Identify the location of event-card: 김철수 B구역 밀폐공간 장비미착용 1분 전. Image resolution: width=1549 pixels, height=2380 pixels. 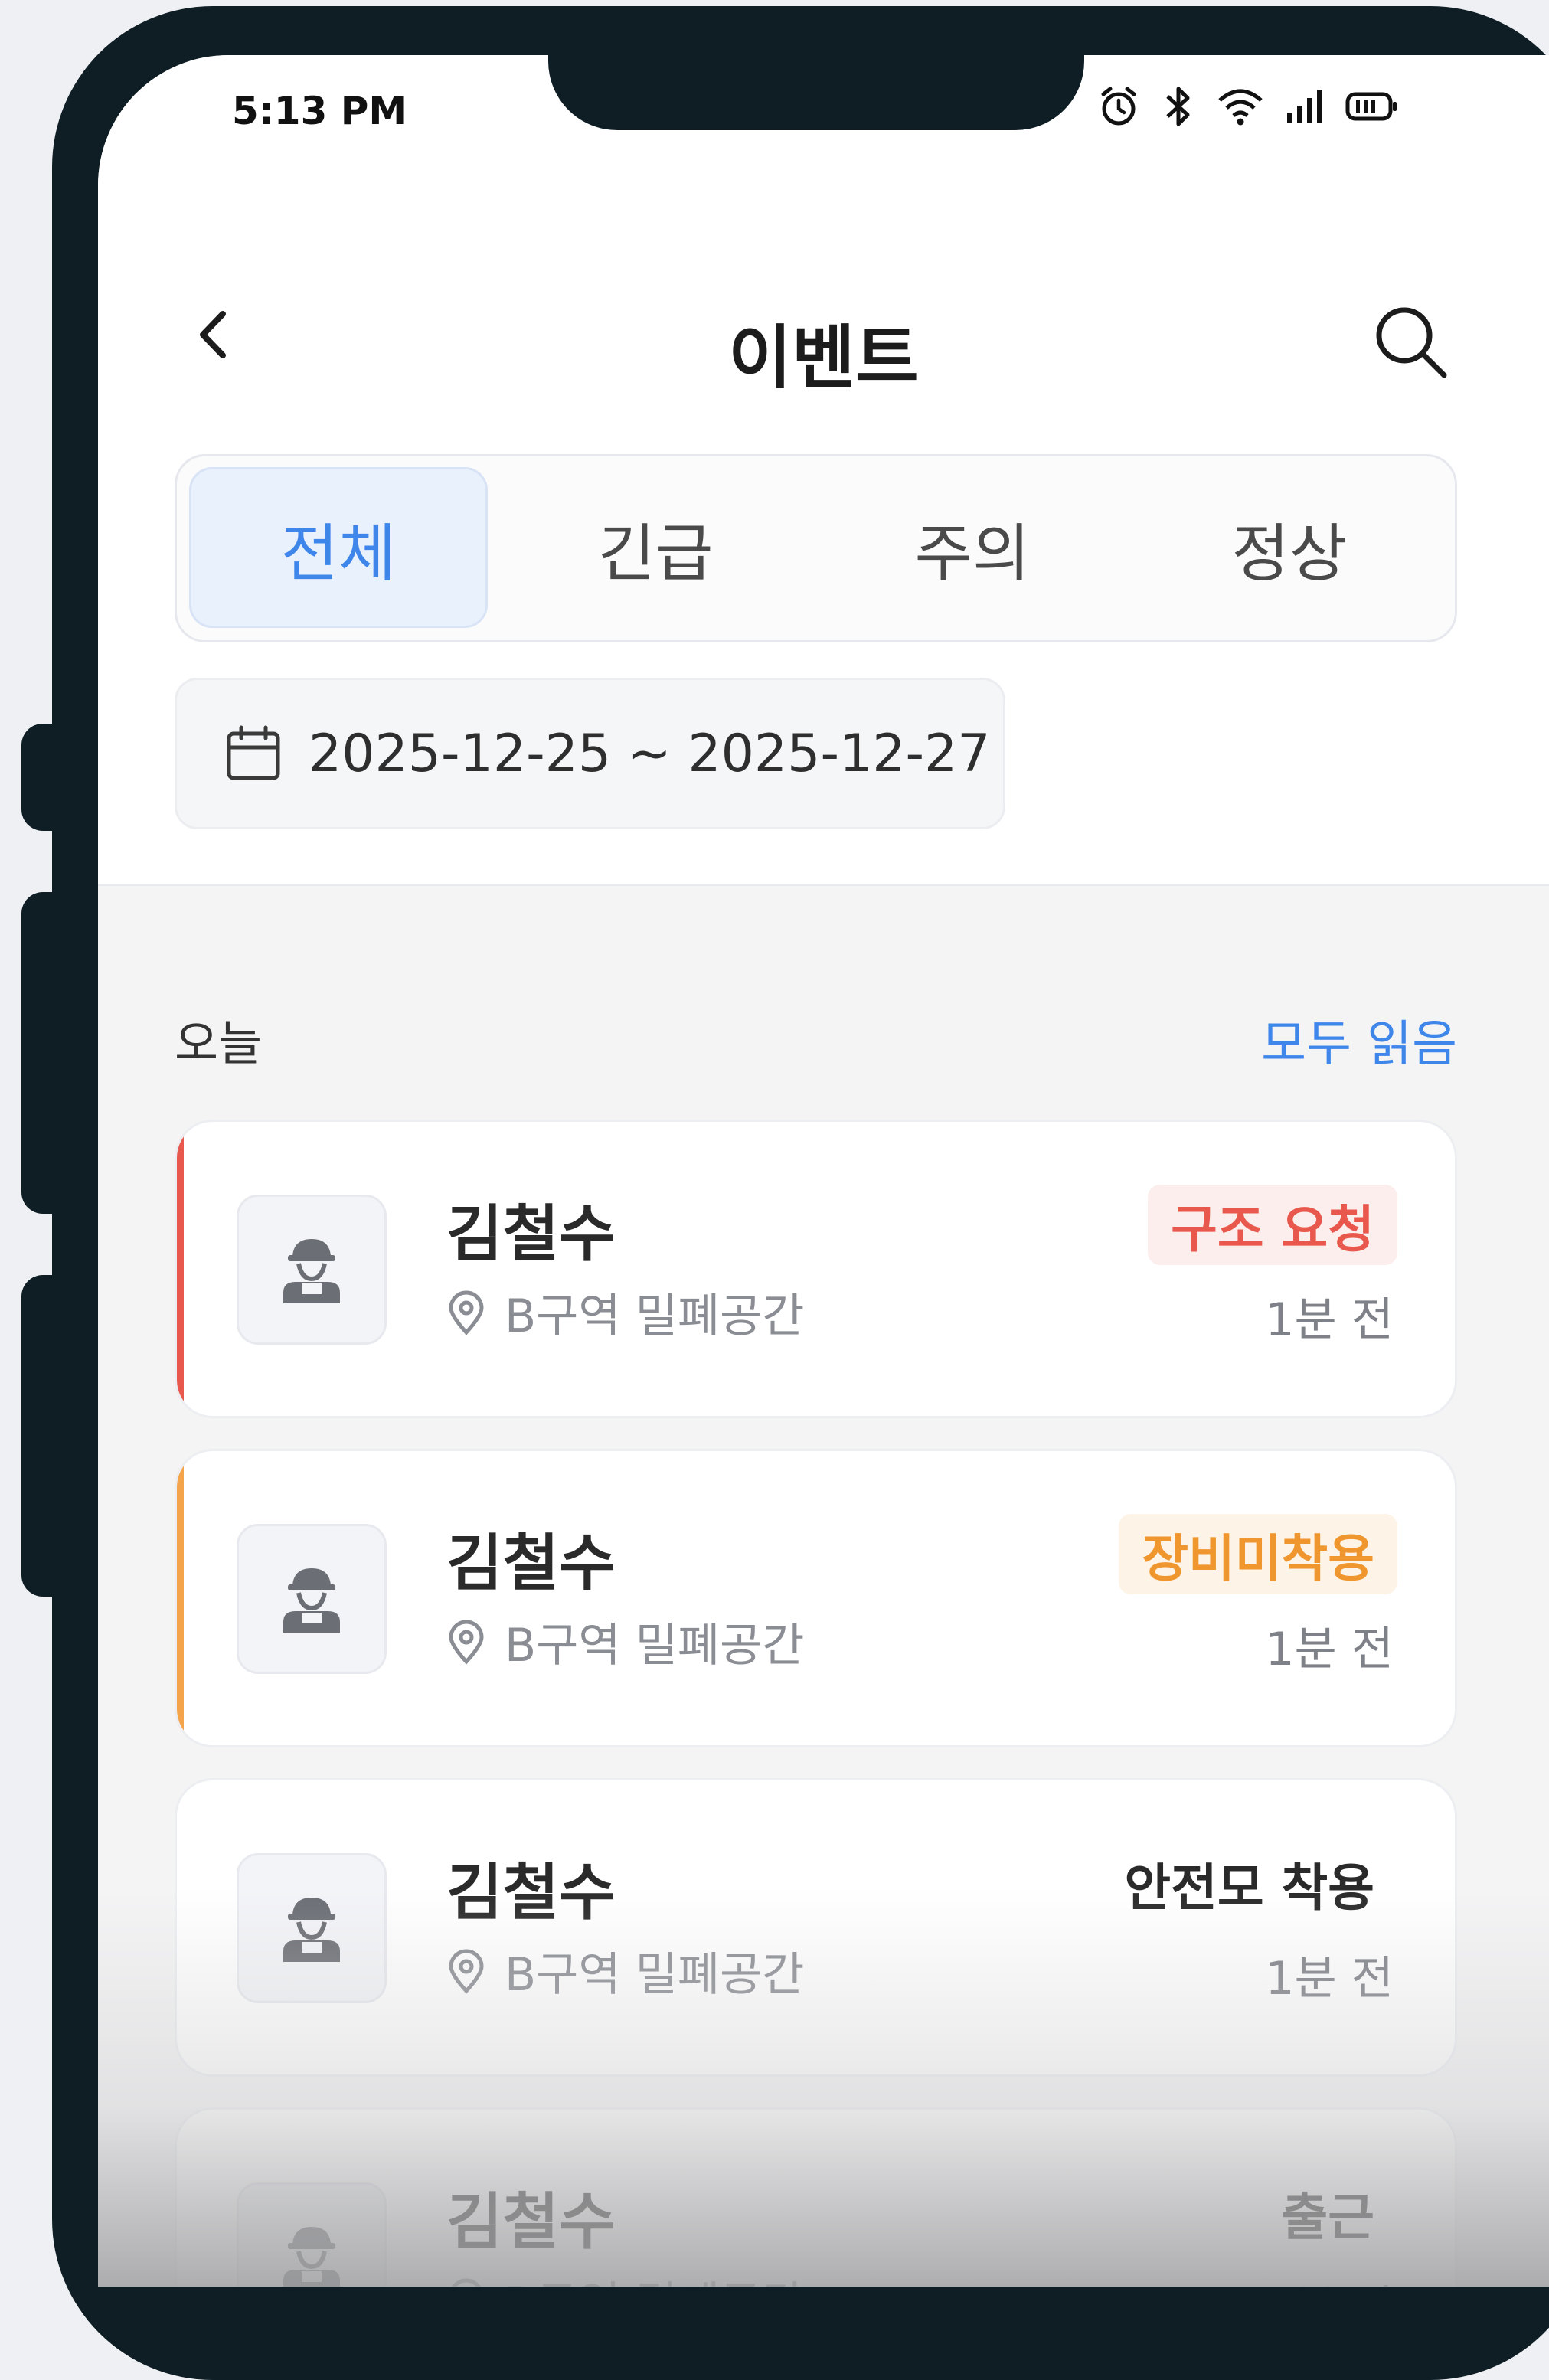
(816, 1598).